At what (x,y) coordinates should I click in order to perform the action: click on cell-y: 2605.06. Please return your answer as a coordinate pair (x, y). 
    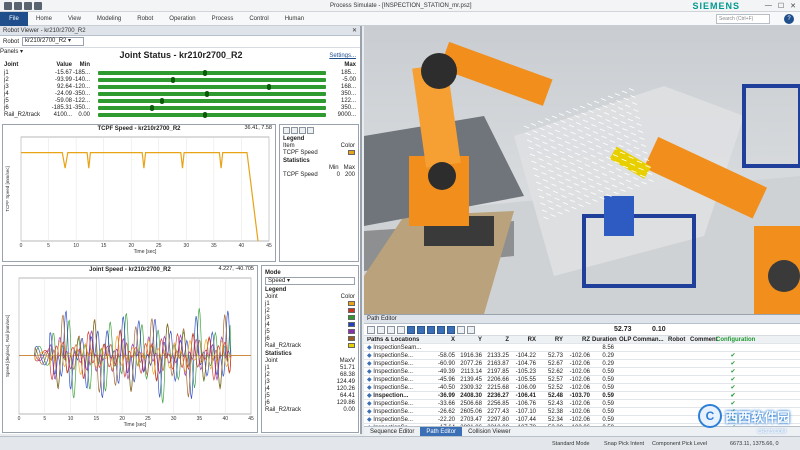
    Looking at the image, I should click on (470, 412).